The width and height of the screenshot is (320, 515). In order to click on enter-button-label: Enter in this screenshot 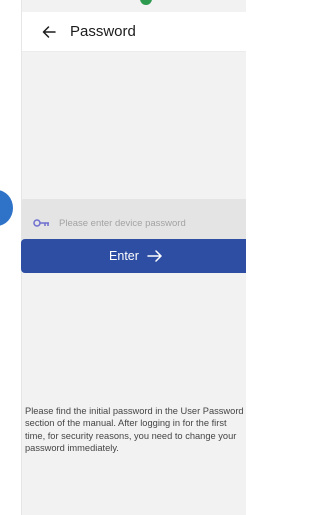, I will do `click(124, 256)`.